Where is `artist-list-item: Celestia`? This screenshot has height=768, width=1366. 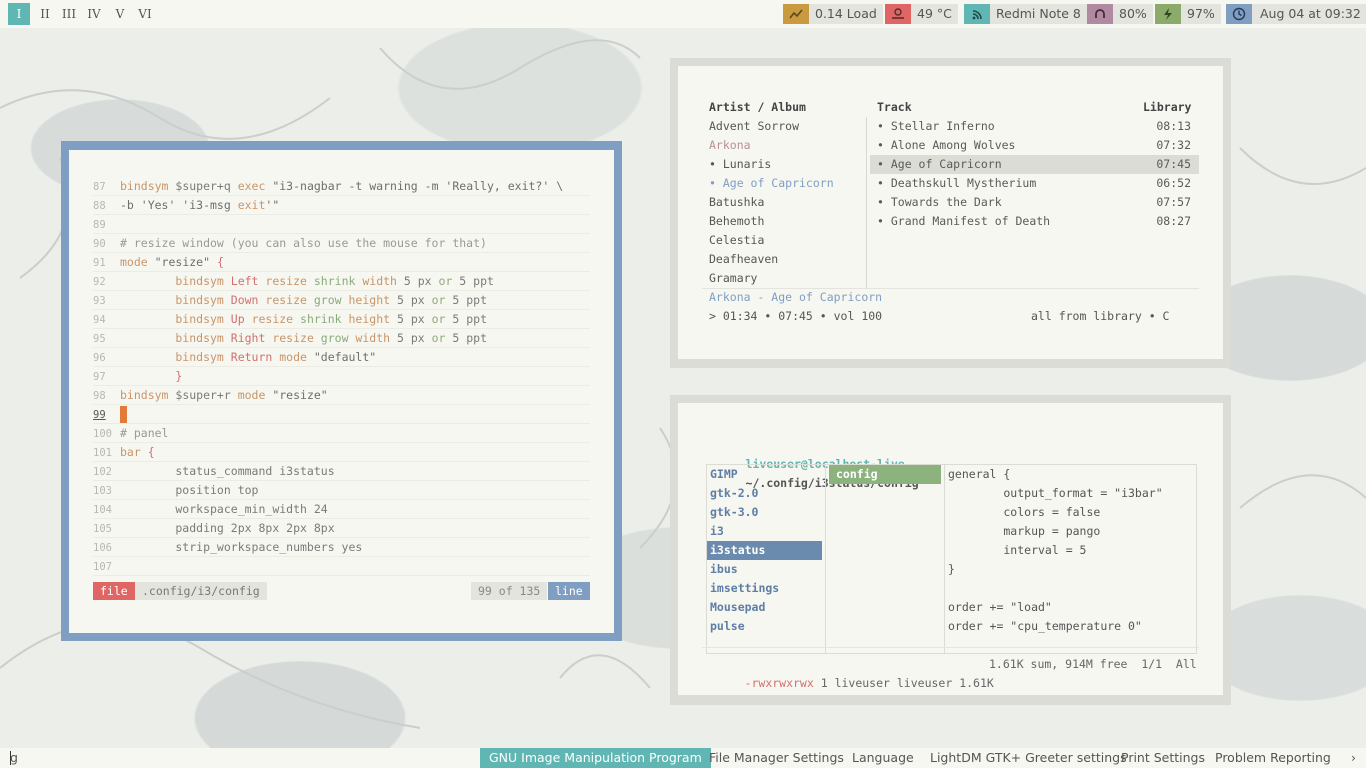 artist-list-item: Celestia is located at coordinates (736, 240).